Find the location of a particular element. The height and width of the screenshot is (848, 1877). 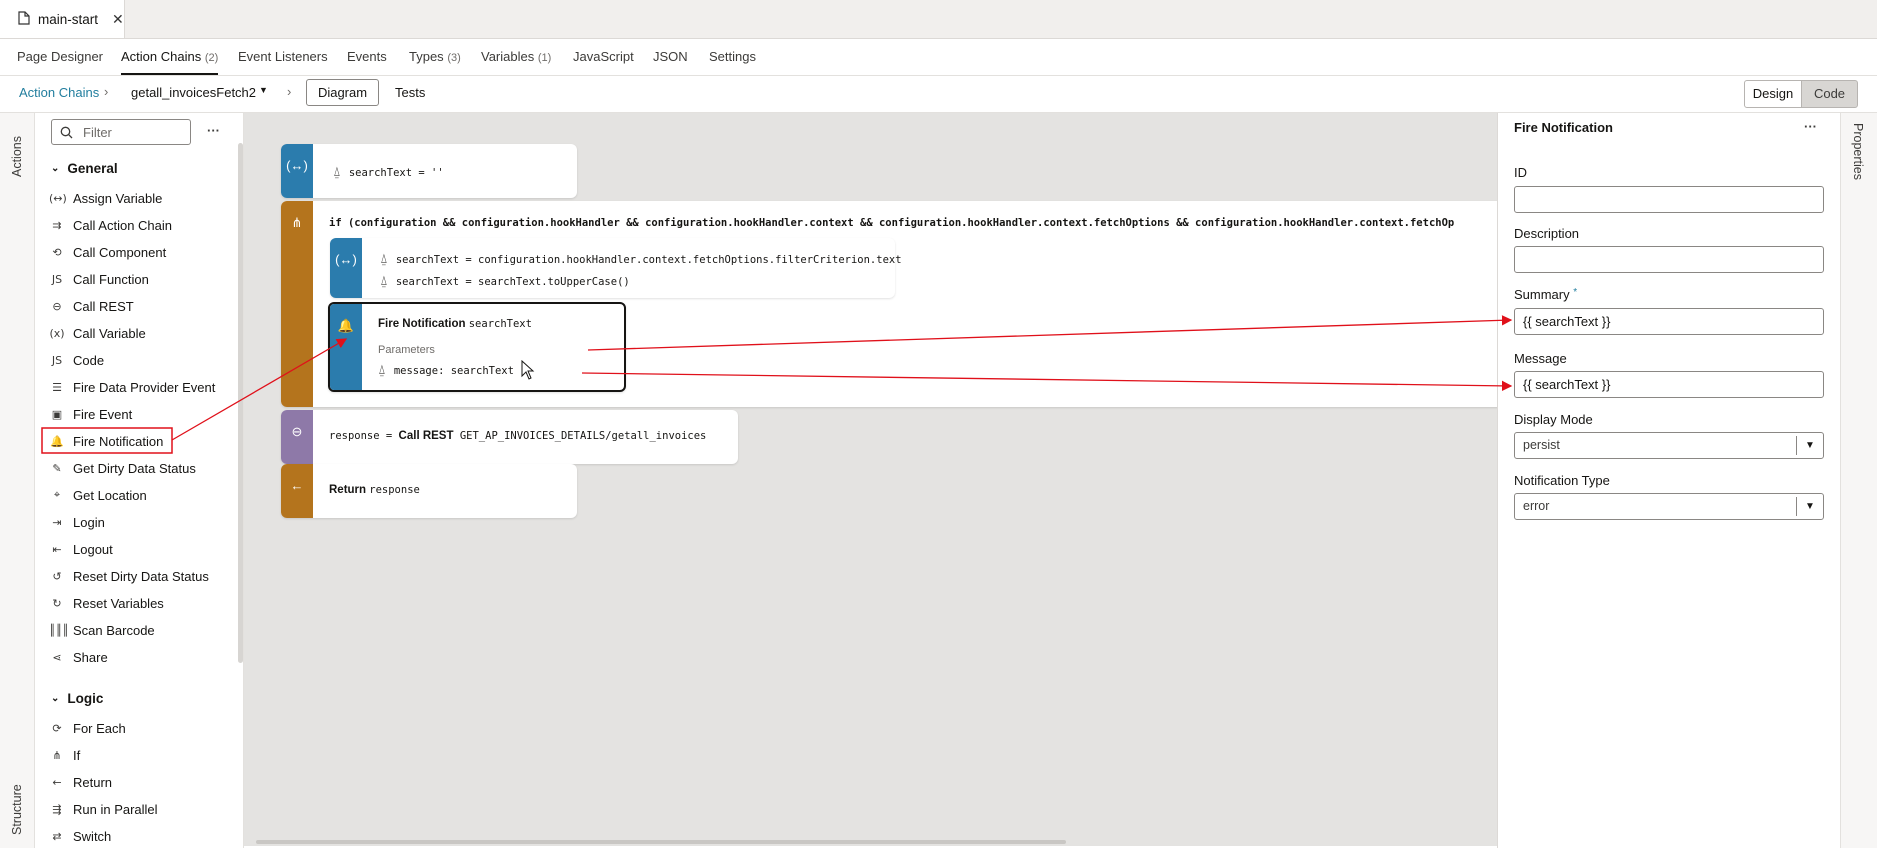

palette-item-call-component: ⟲ Call Component is located at coordinates (107, 252).